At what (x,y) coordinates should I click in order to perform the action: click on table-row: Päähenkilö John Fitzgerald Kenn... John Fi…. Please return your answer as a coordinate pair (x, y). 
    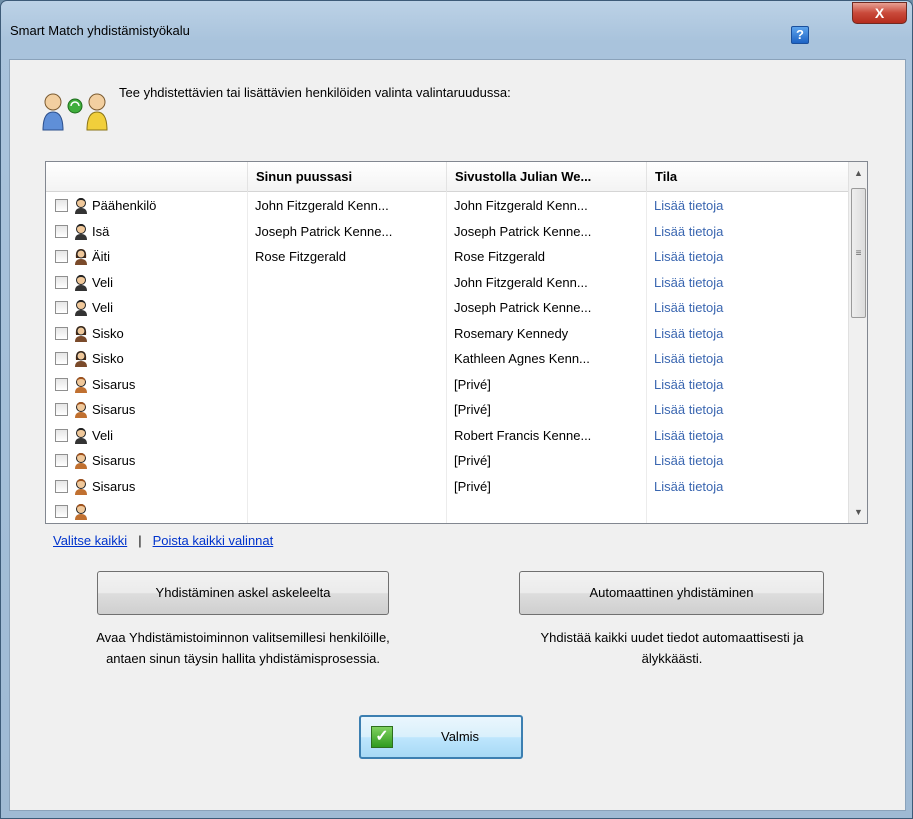
    Looking at the image, I should click on (447, 205).